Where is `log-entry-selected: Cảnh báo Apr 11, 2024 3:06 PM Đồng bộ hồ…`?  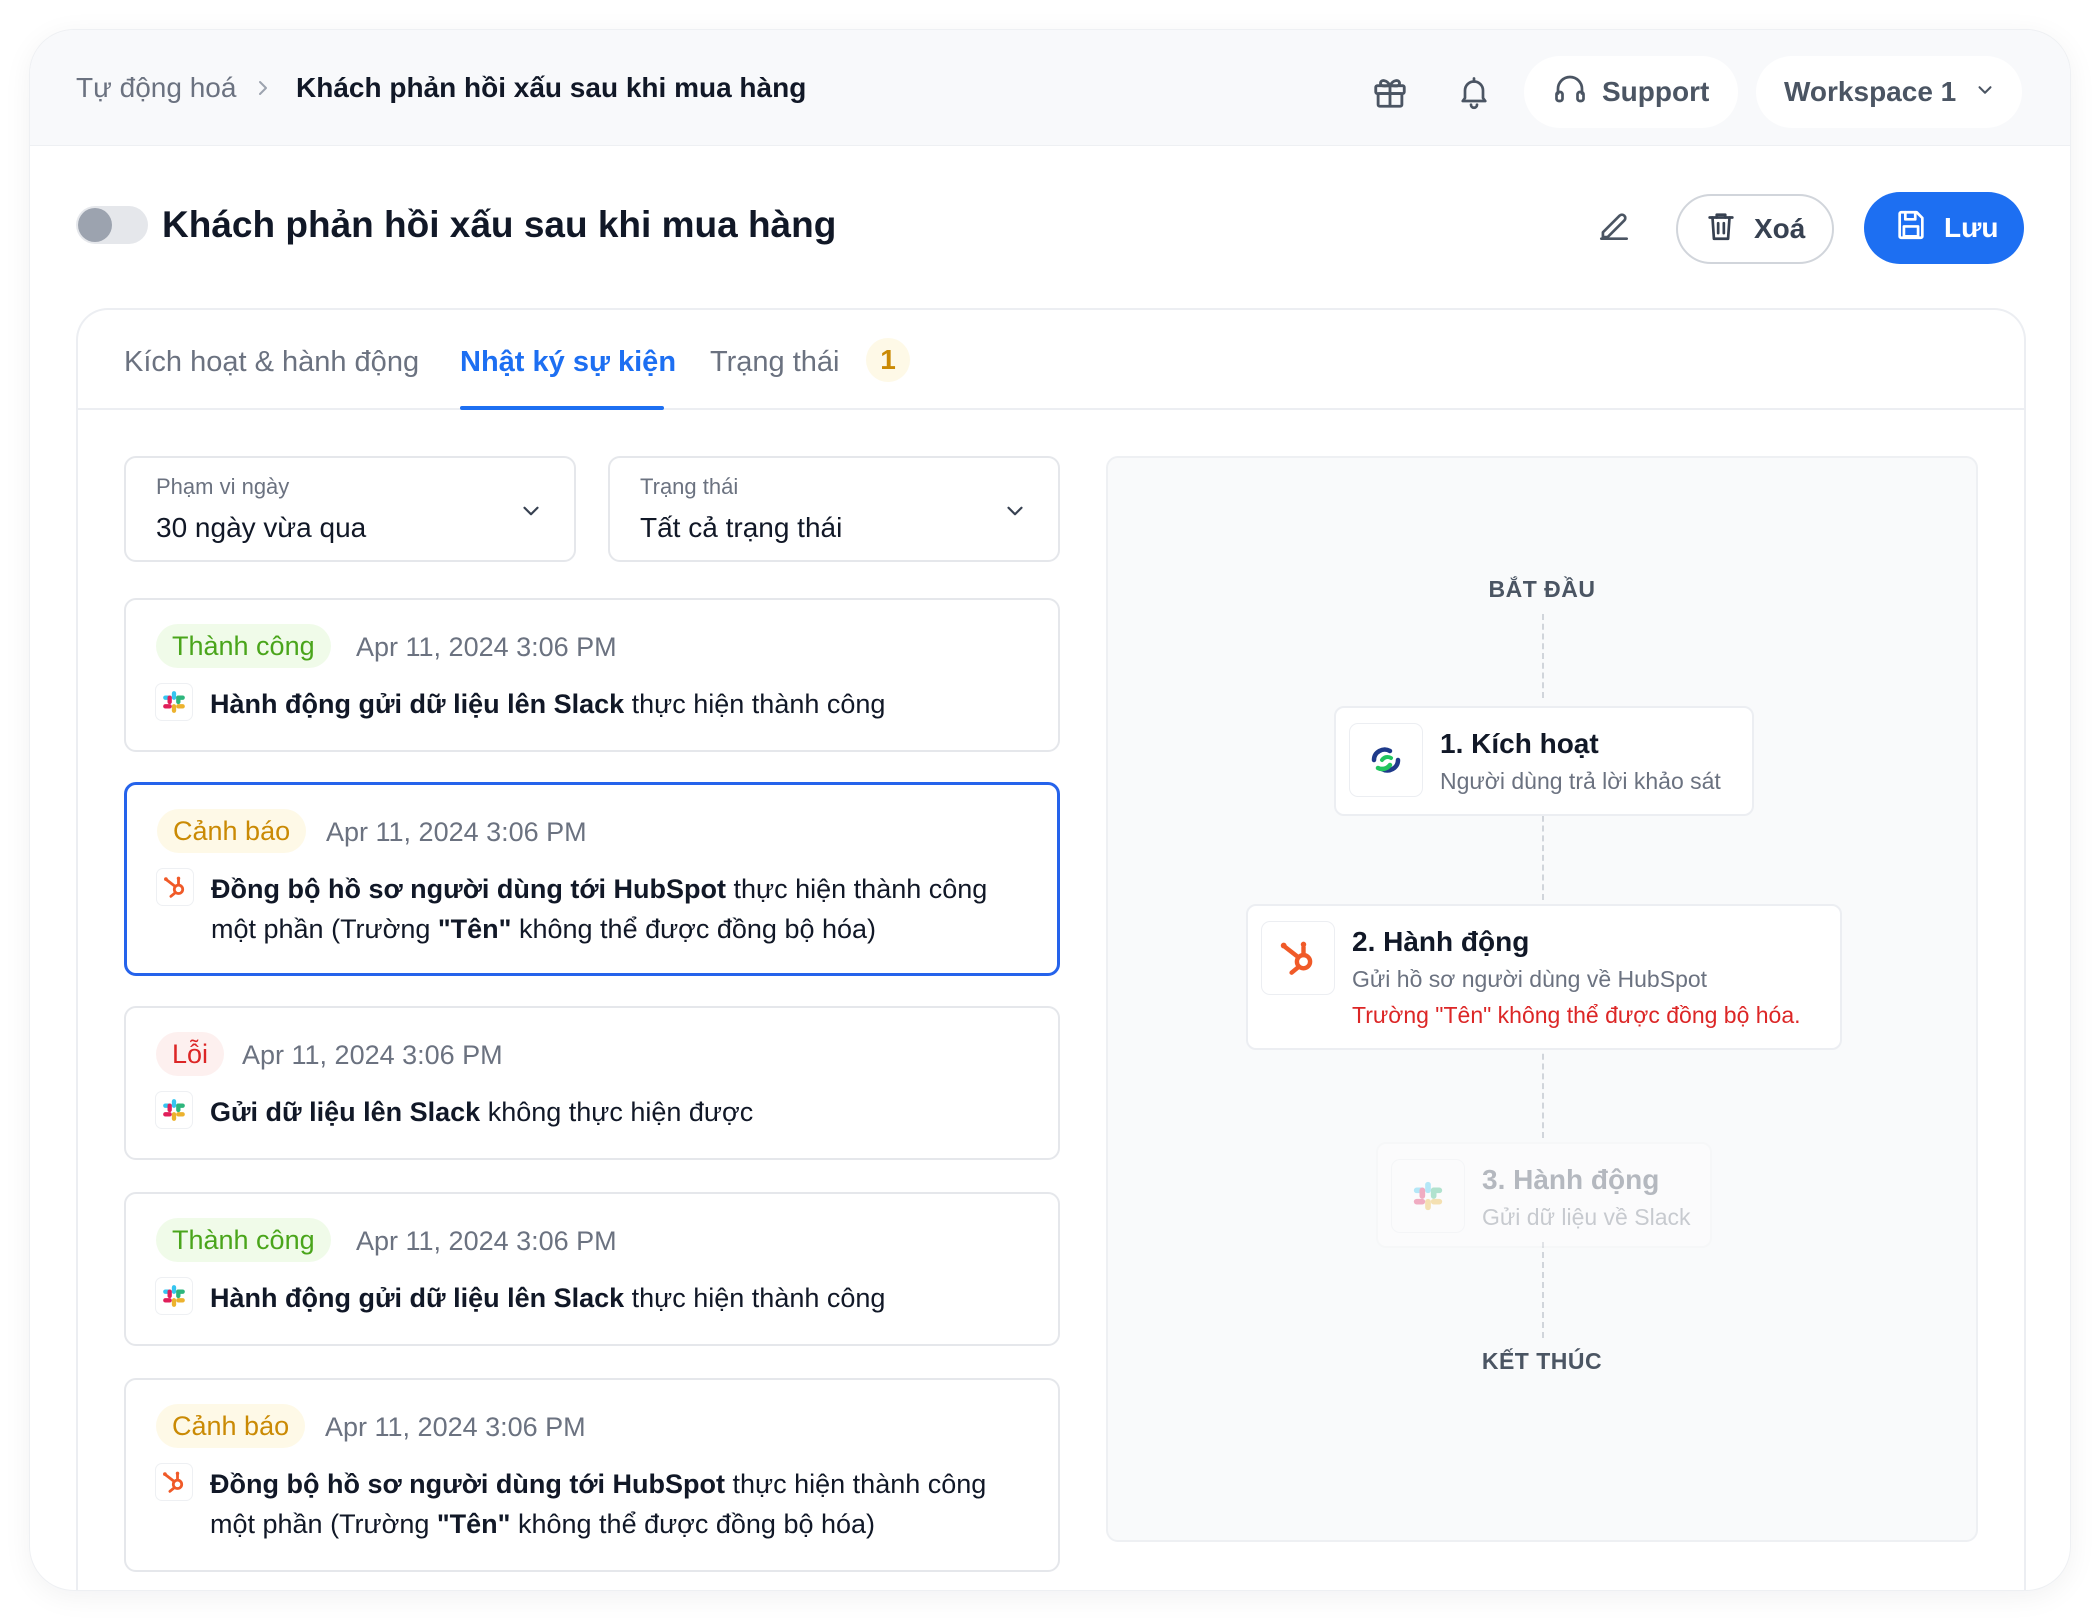
log-entry-selected: Cảnh báo Apr 11, 2024 3:06 PM Đồng bộ hồ… is located at coordinates (592, 879).